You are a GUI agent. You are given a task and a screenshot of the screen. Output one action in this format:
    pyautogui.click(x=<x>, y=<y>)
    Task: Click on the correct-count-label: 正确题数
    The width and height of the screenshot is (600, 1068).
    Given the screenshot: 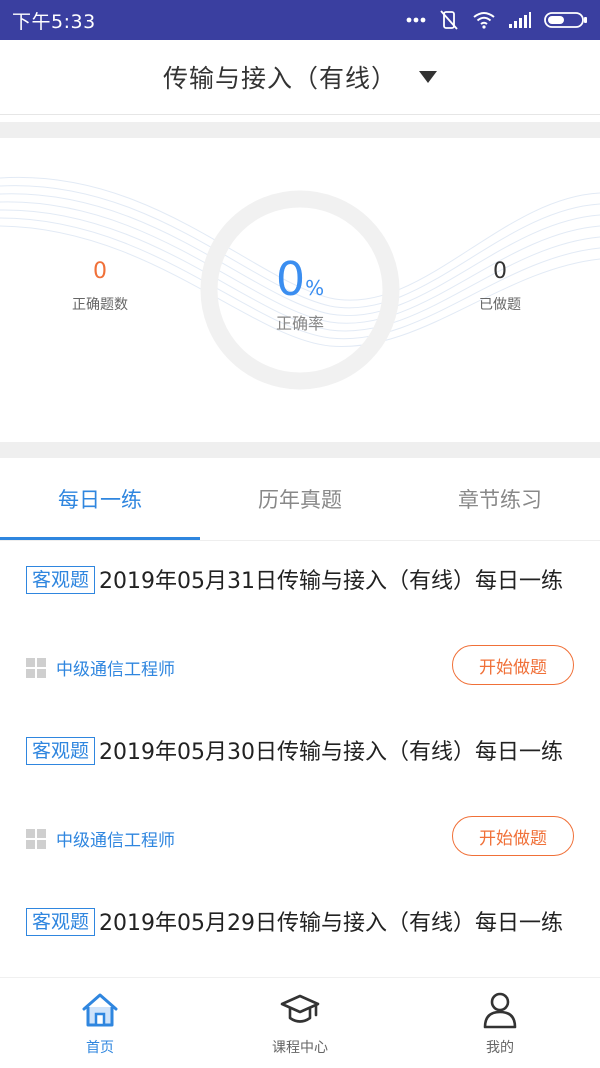 What is the action you would take?
    pyautogui.click(x=100, y=305)
    